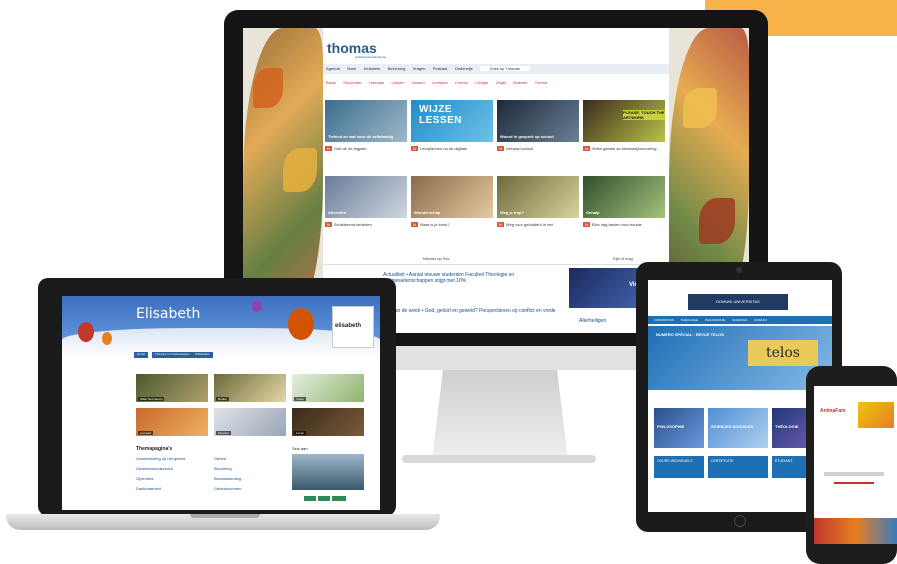 This screenshot has width=897, height=564. Describe the element at coordinates (172, 422) in the screenshot. I see `content-thumb: Leerpad` at that location.